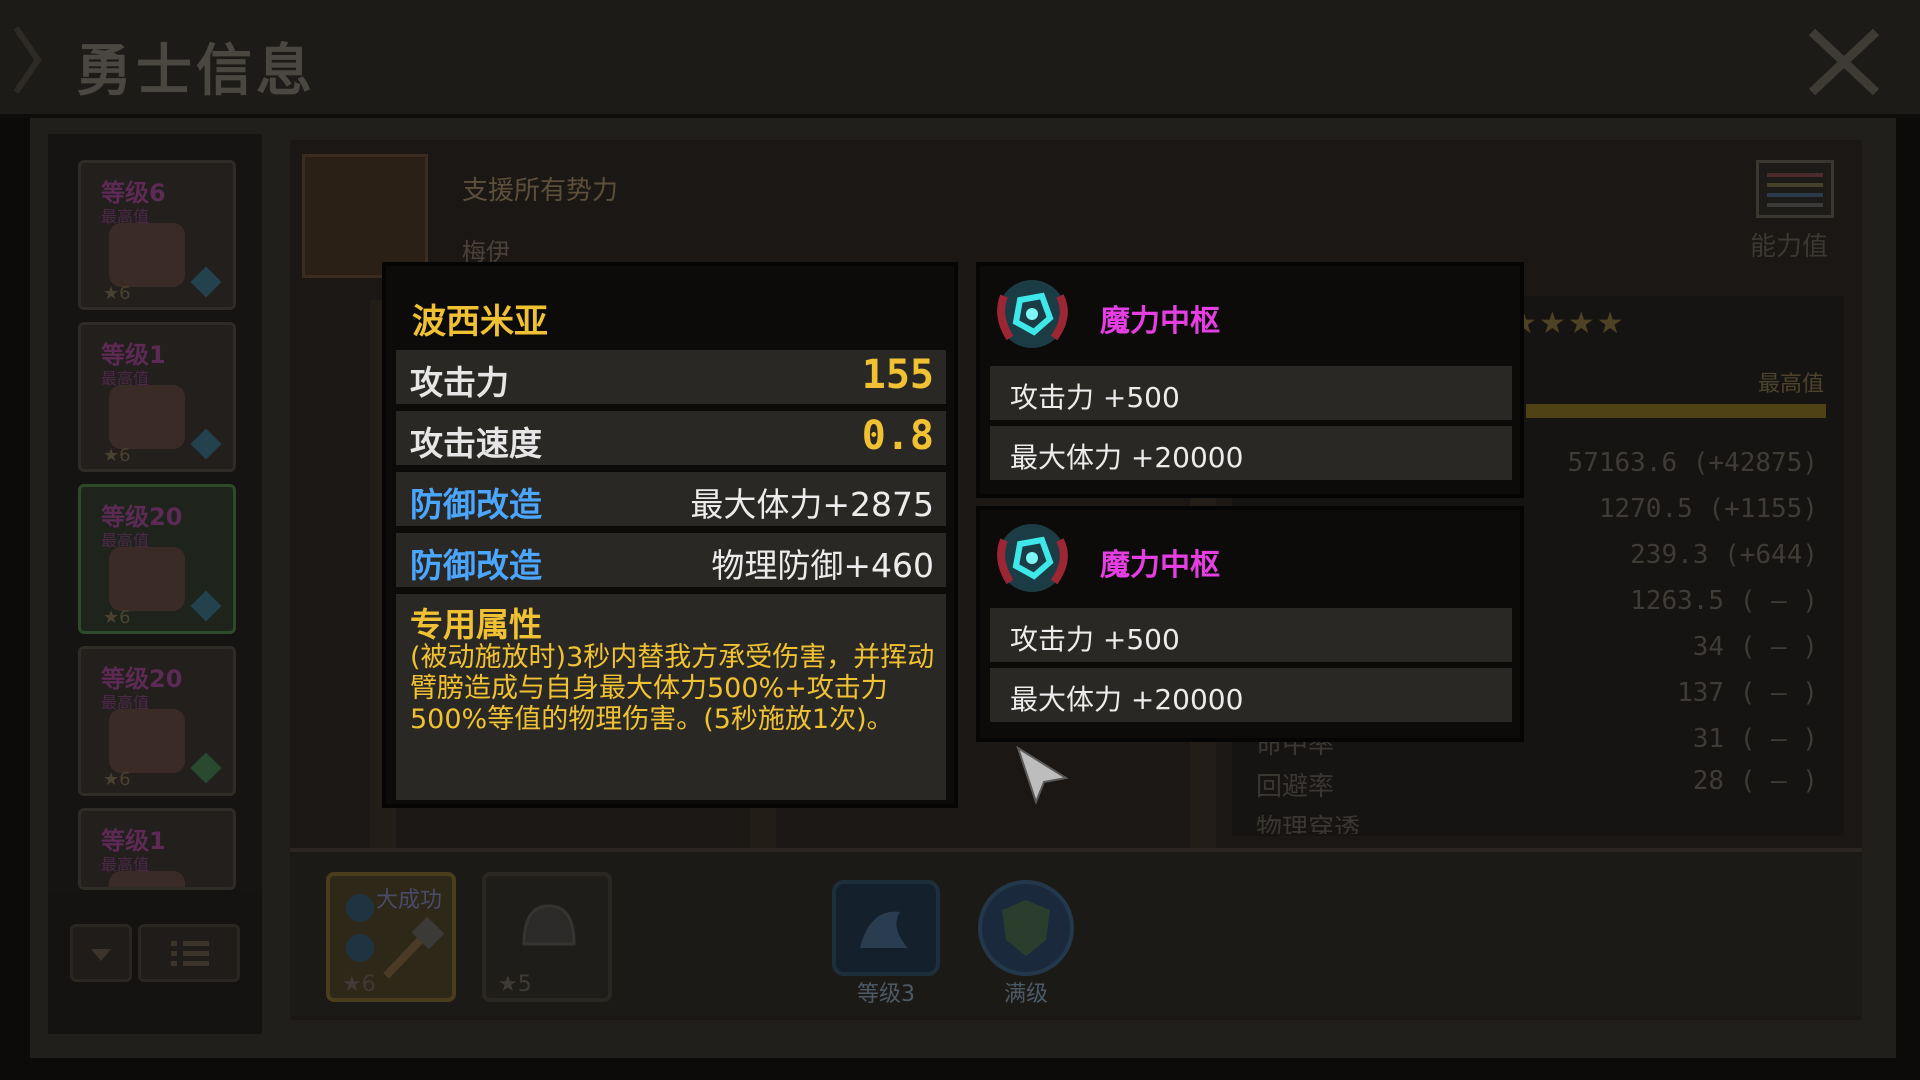 This screenshot has width=1920, height=1080. I want to click on close-icon, so click(1844, 62).